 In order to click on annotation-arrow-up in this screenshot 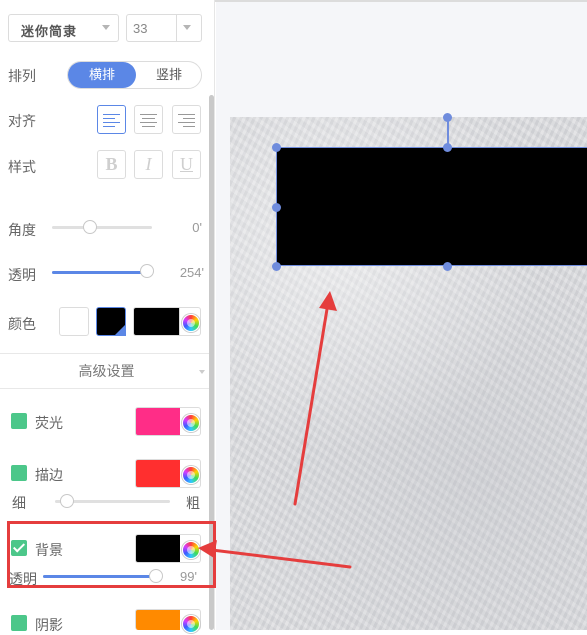, I will do `click(315, 398)`.